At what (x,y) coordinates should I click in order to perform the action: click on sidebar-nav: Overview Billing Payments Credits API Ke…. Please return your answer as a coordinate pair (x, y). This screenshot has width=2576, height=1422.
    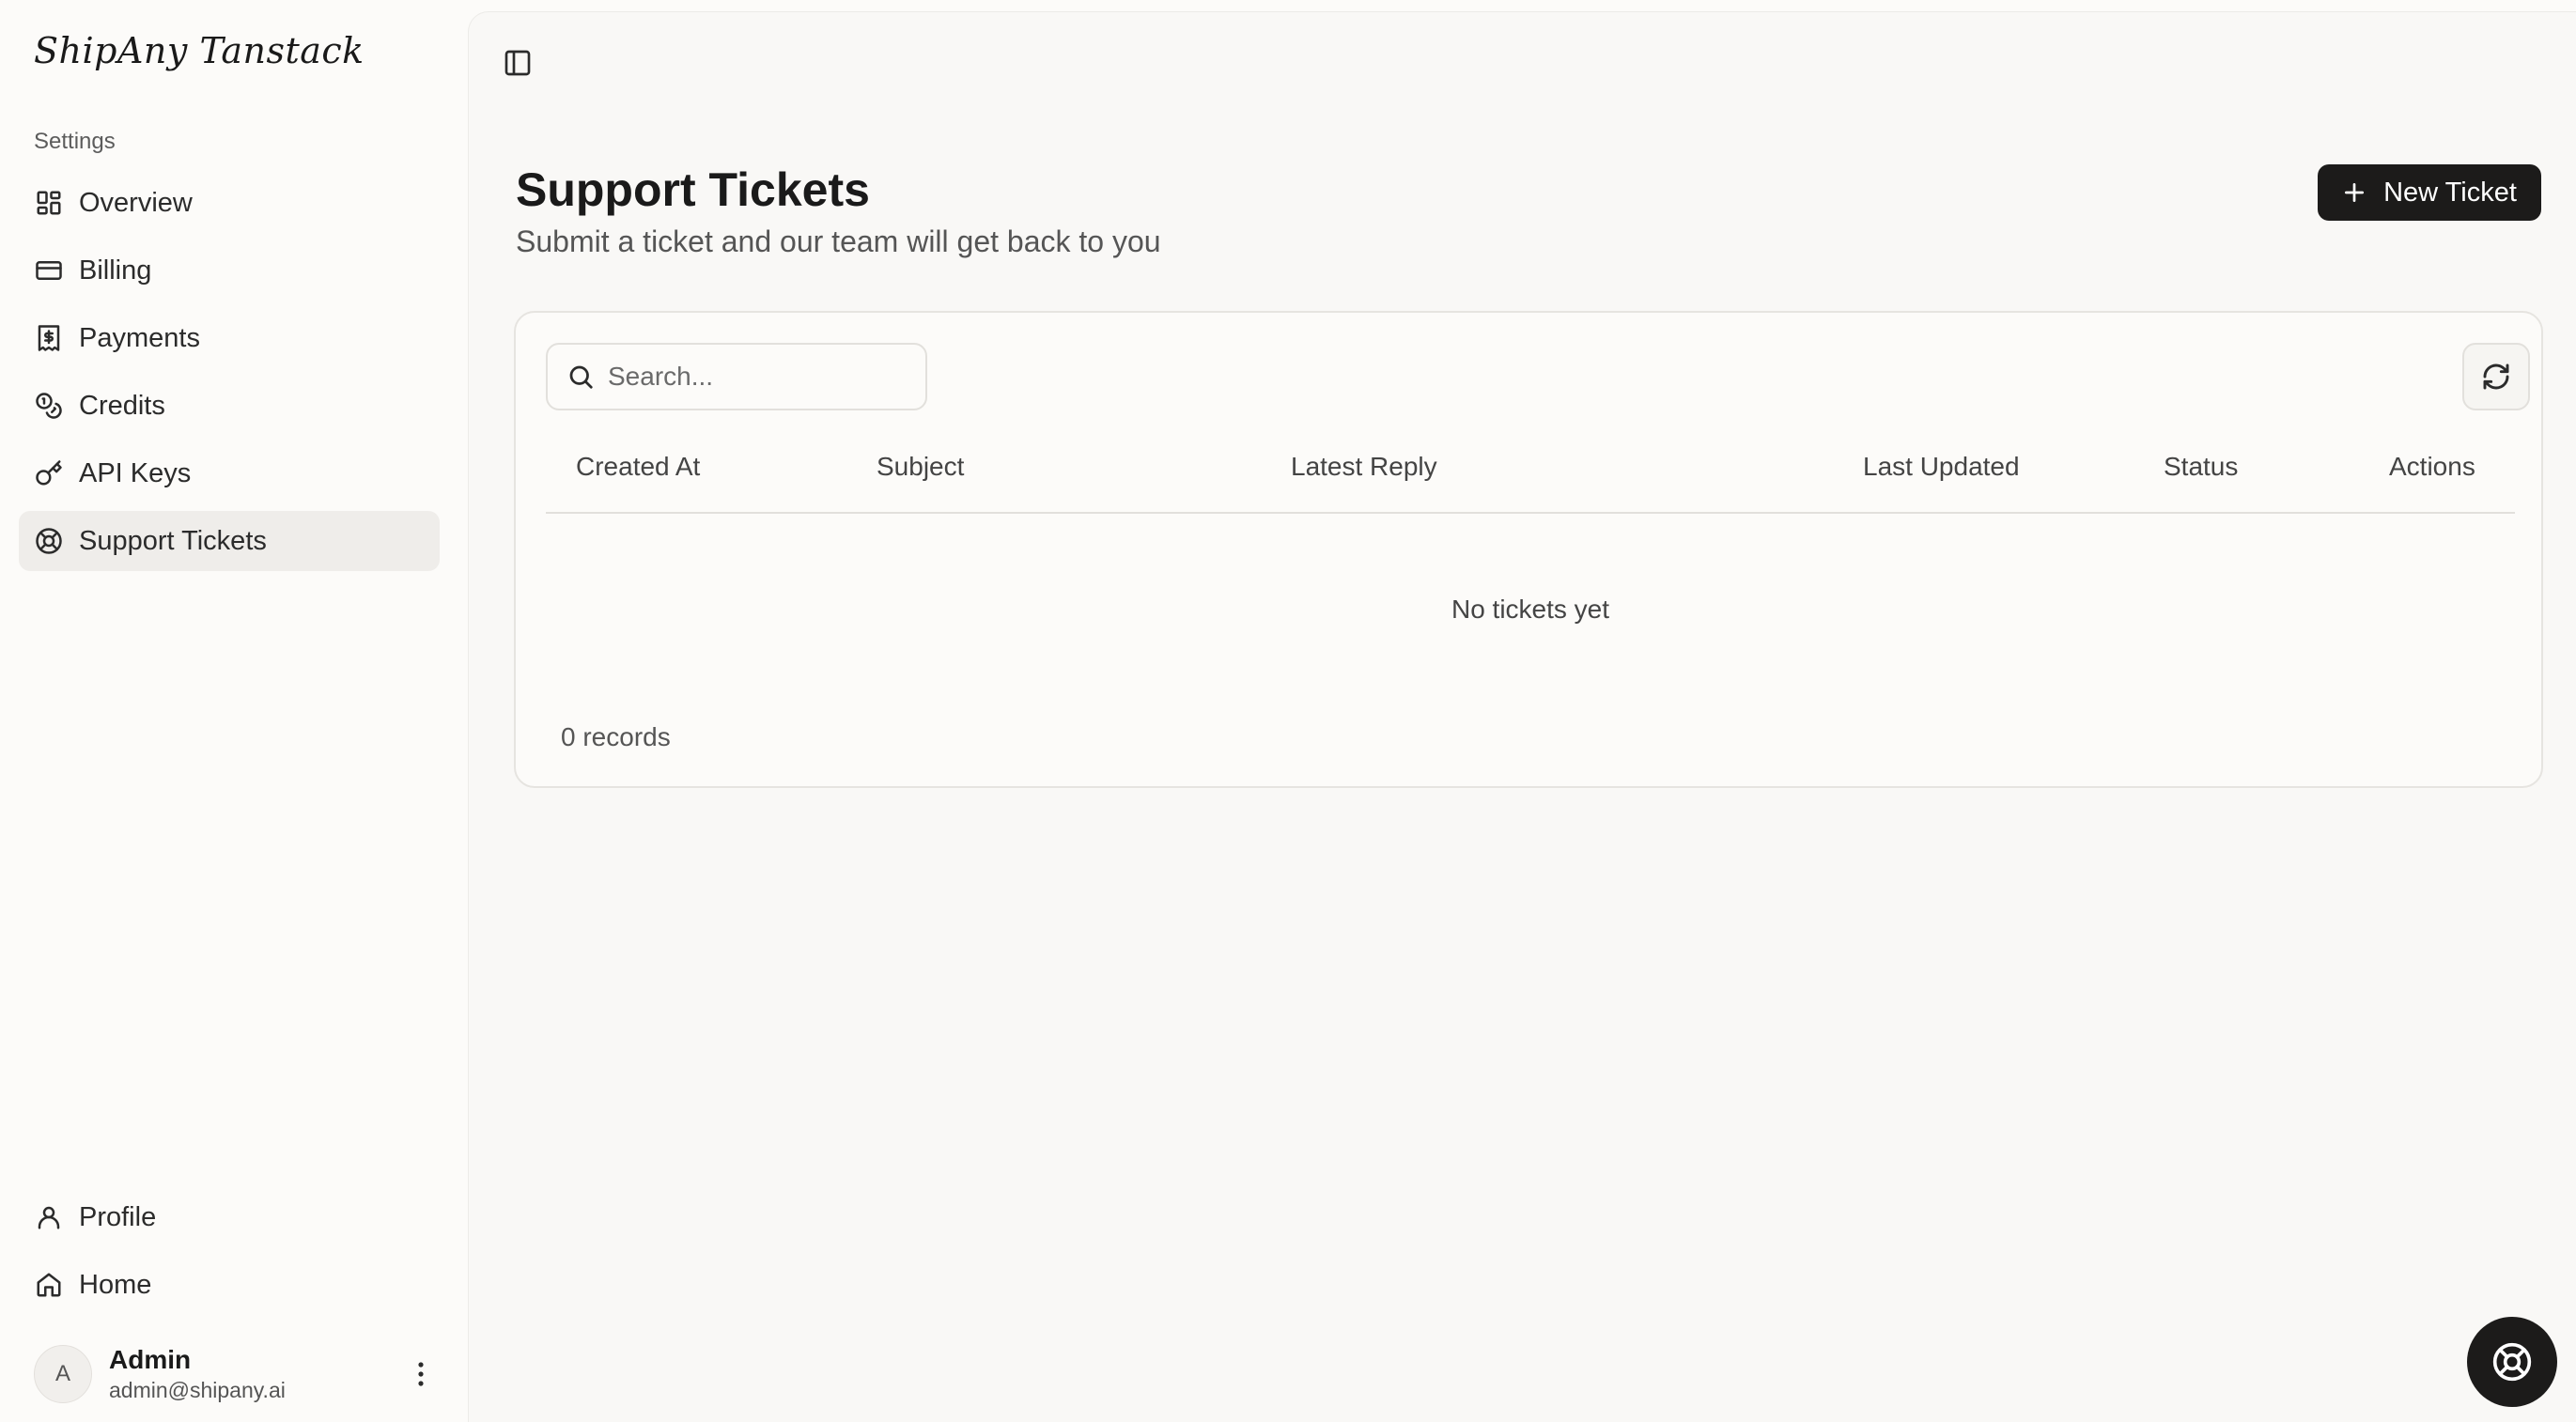
    Looking at the image, I should click on (229, 376).